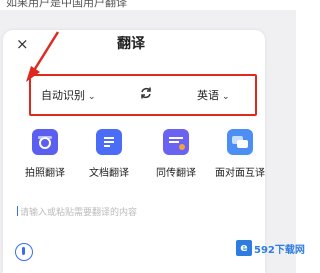 This screenshot has width=320, height=273. Describe the element at coordinates (240, 142) in the screenshot. I see `conversation-icon` at that location.